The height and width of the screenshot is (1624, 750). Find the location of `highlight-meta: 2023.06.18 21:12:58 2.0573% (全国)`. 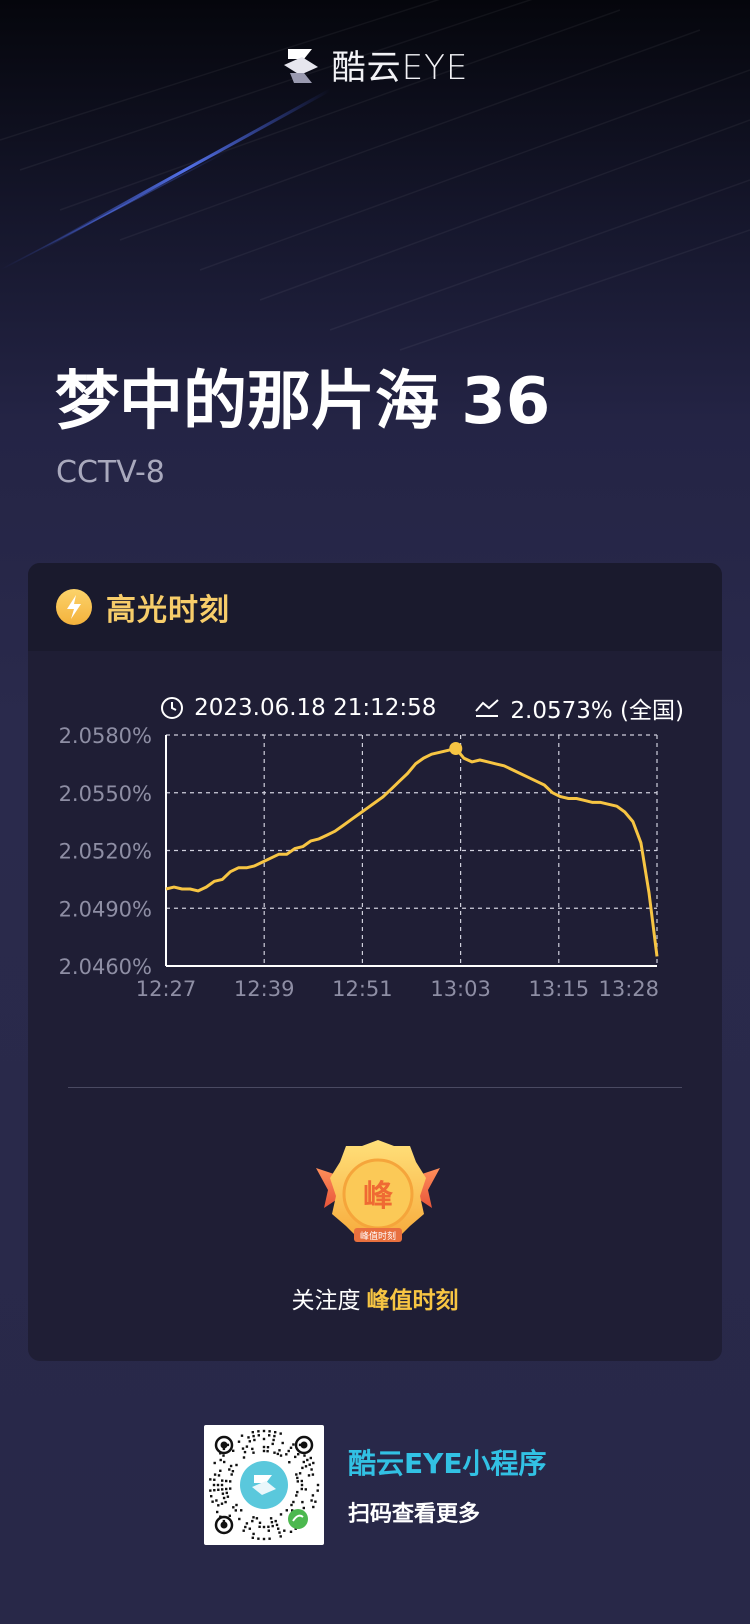

highlight-meta: 2023.06.18 21:12:58 2.0573% (全国) is located at coordinates (422, 708).